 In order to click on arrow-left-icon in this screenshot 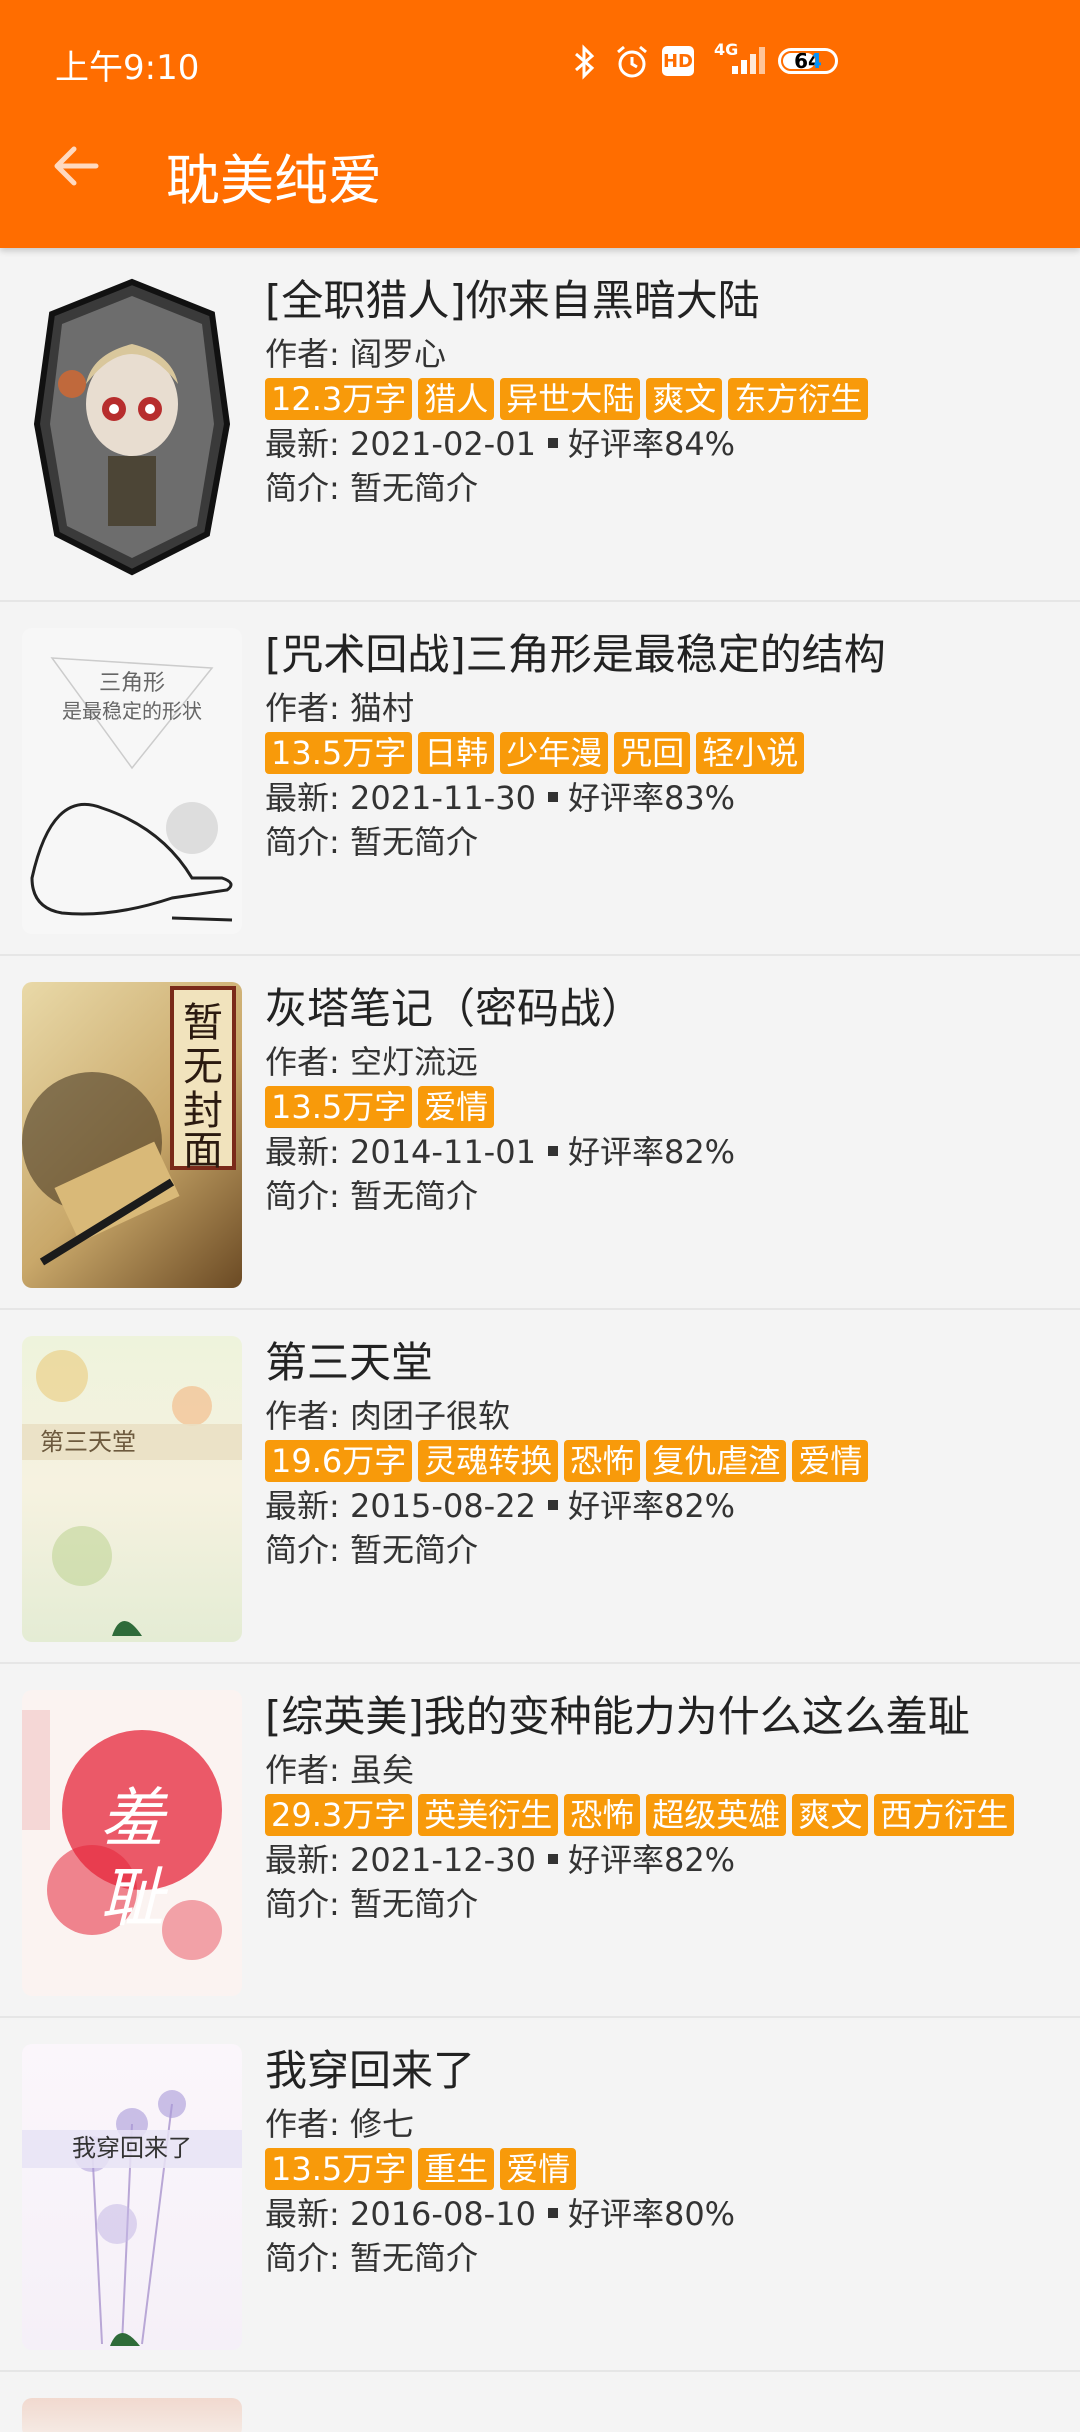, I will do `click(76, 166)`.